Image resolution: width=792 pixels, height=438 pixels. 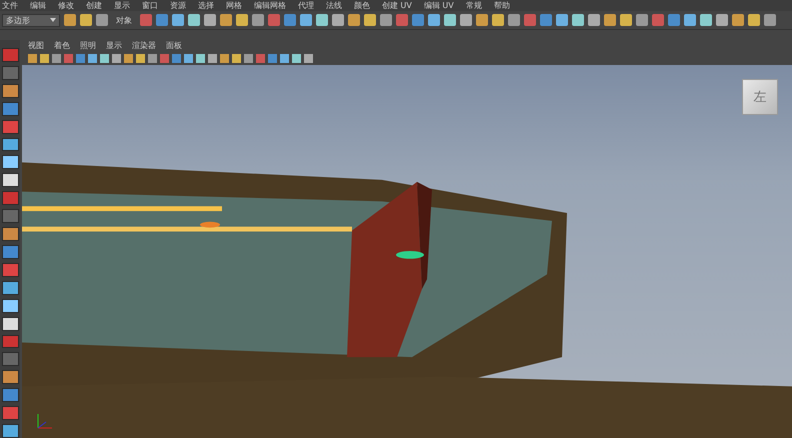 I want to click on mode-dropdown: 多边形, so click(x=31, y=20).